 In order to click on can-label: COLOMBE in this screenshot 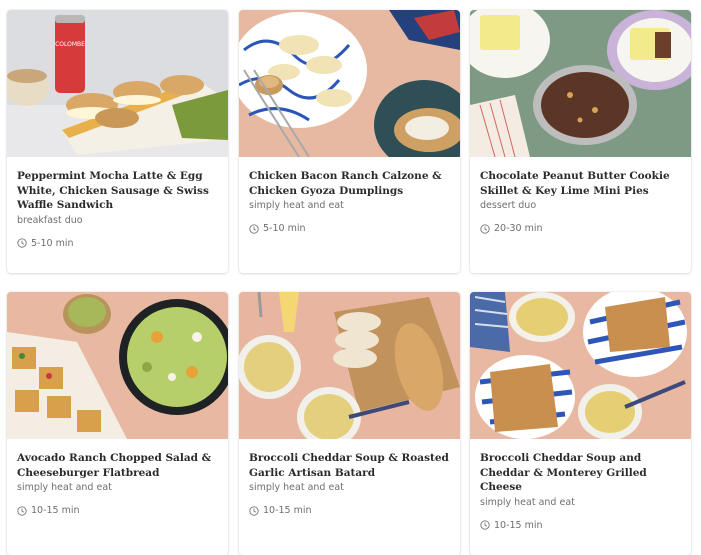, I will do `click(70, 44)`.